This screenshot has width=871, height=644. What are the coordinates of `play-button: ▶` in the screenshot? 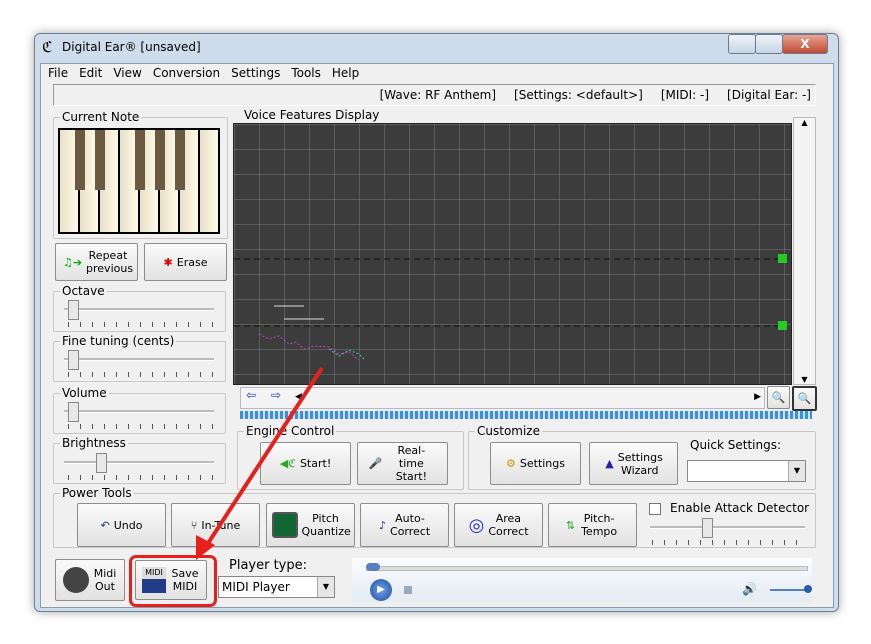 It's located at (381, 590).